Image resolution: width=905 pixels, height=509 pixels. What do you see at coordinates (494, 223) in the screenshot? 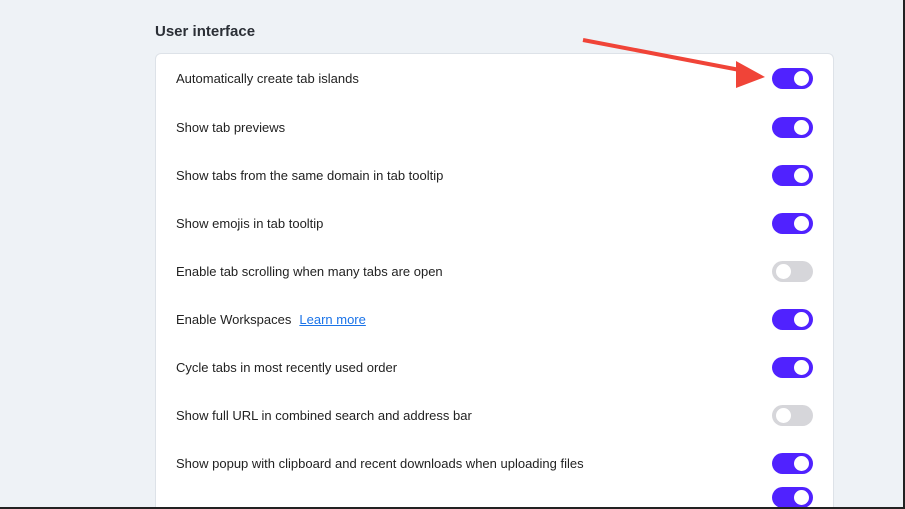
I see `setting-row: Show emojis in tab tooltip` at bounding box center [494, 223].